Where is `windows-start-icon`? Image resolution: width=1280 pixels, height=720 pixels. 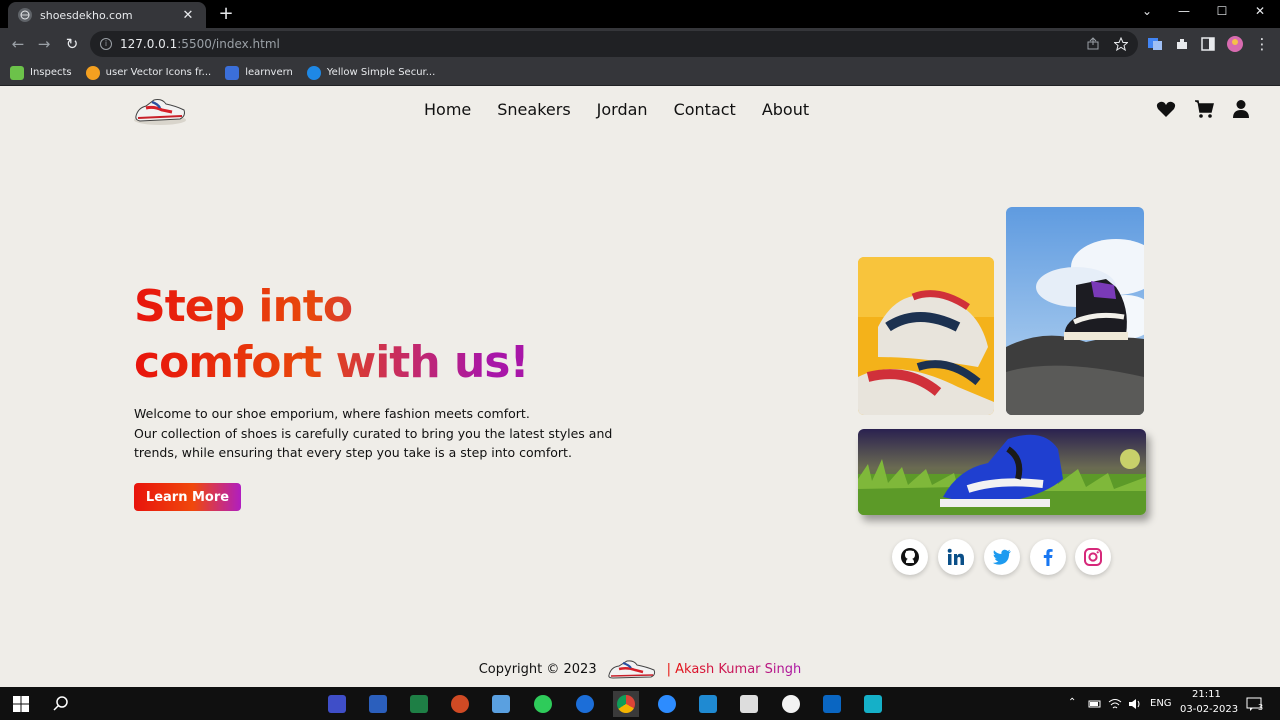 windows-start-icon is located at coordinates (21, 704).